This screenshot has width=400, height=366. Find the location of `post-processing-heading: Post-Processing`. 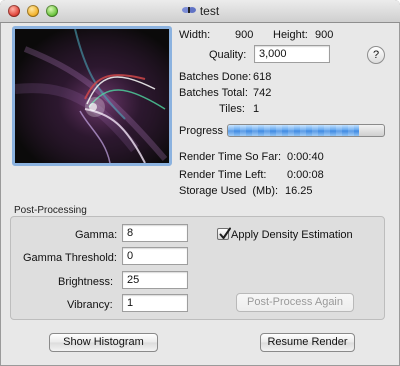

post-processing-heading: Post-Processing is located at coordinates (50, 210).